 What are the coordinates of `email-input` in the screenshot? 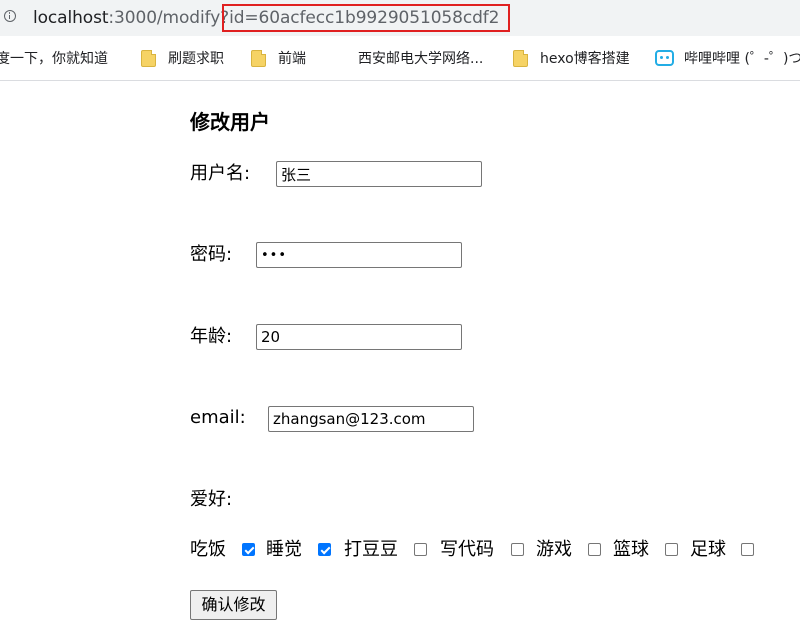 It's located at (371, 419).